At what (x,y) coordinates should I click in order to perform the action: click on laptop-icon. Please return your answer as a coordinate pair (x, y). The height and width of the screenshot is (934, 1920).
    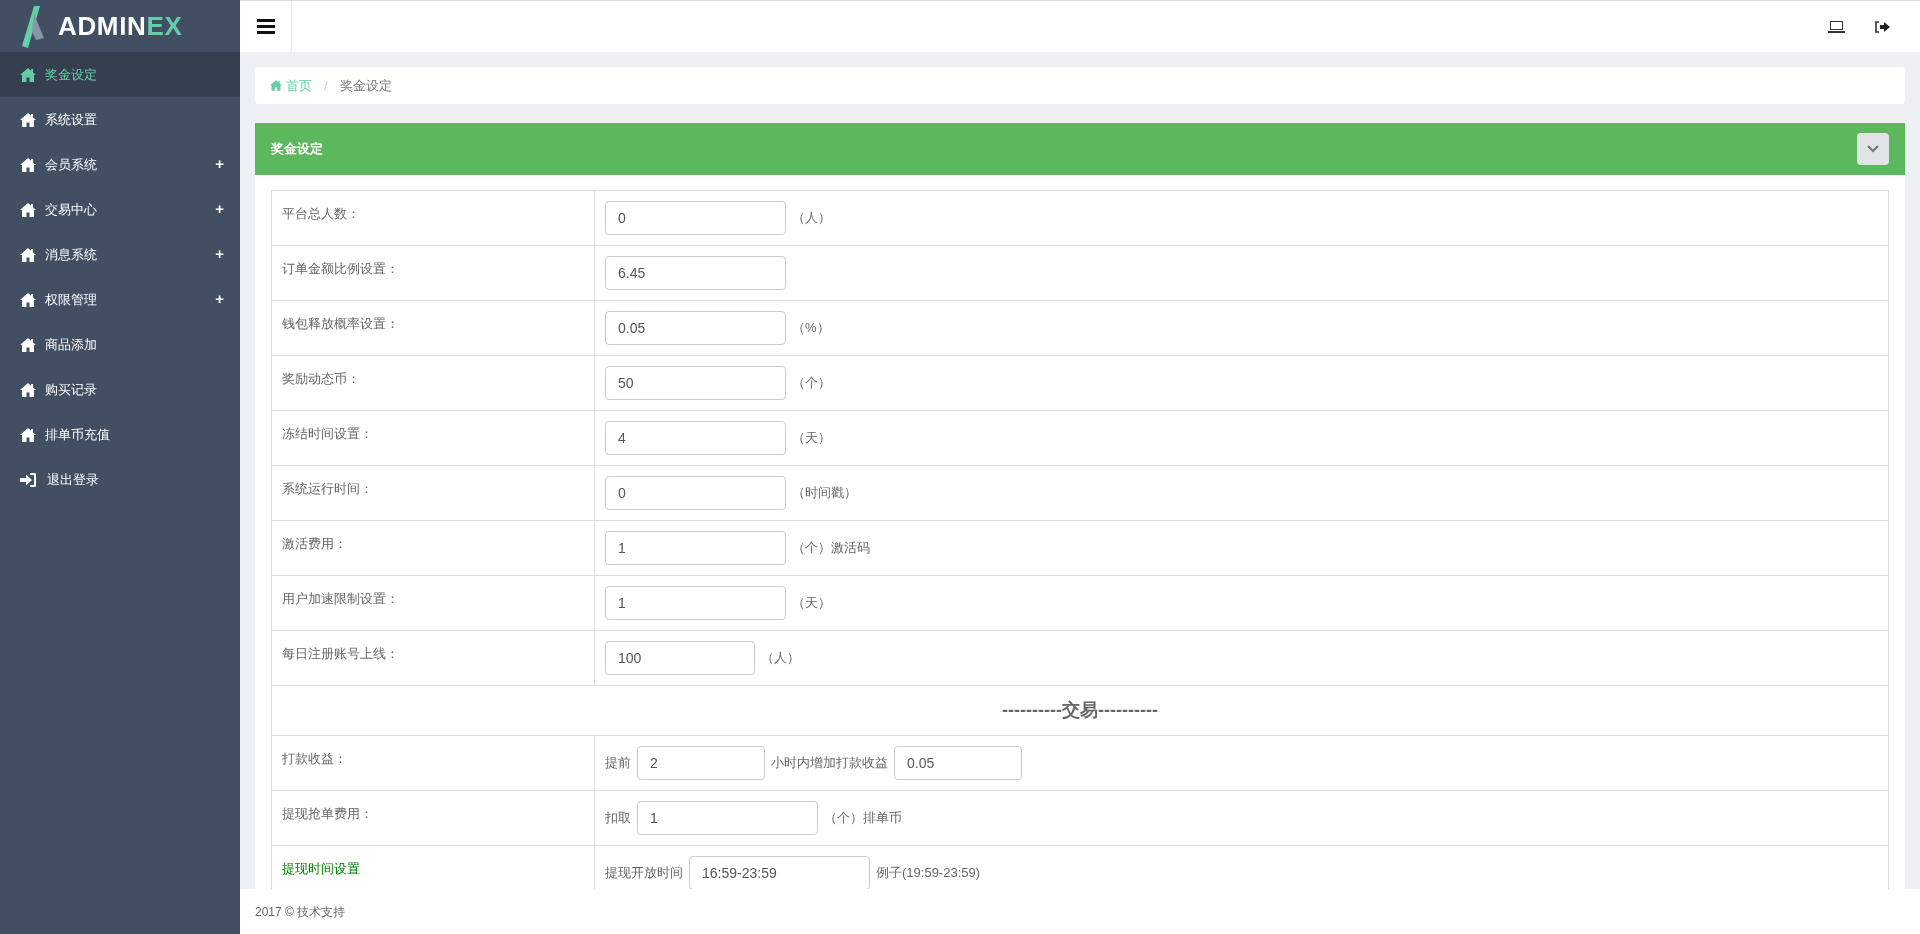
    Looking at the image, I should click on (1836, 26).